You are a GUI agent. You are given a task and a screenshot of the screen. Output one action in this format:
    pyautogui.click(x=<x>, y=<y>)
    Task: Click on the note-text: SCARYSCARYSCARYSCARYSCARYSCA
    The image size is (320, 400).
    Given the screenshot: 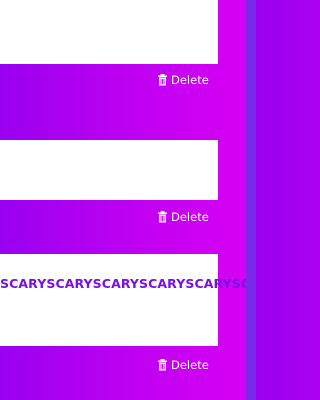 What is the action you would take?
    pyautogui.click(x=123, y=283)
    